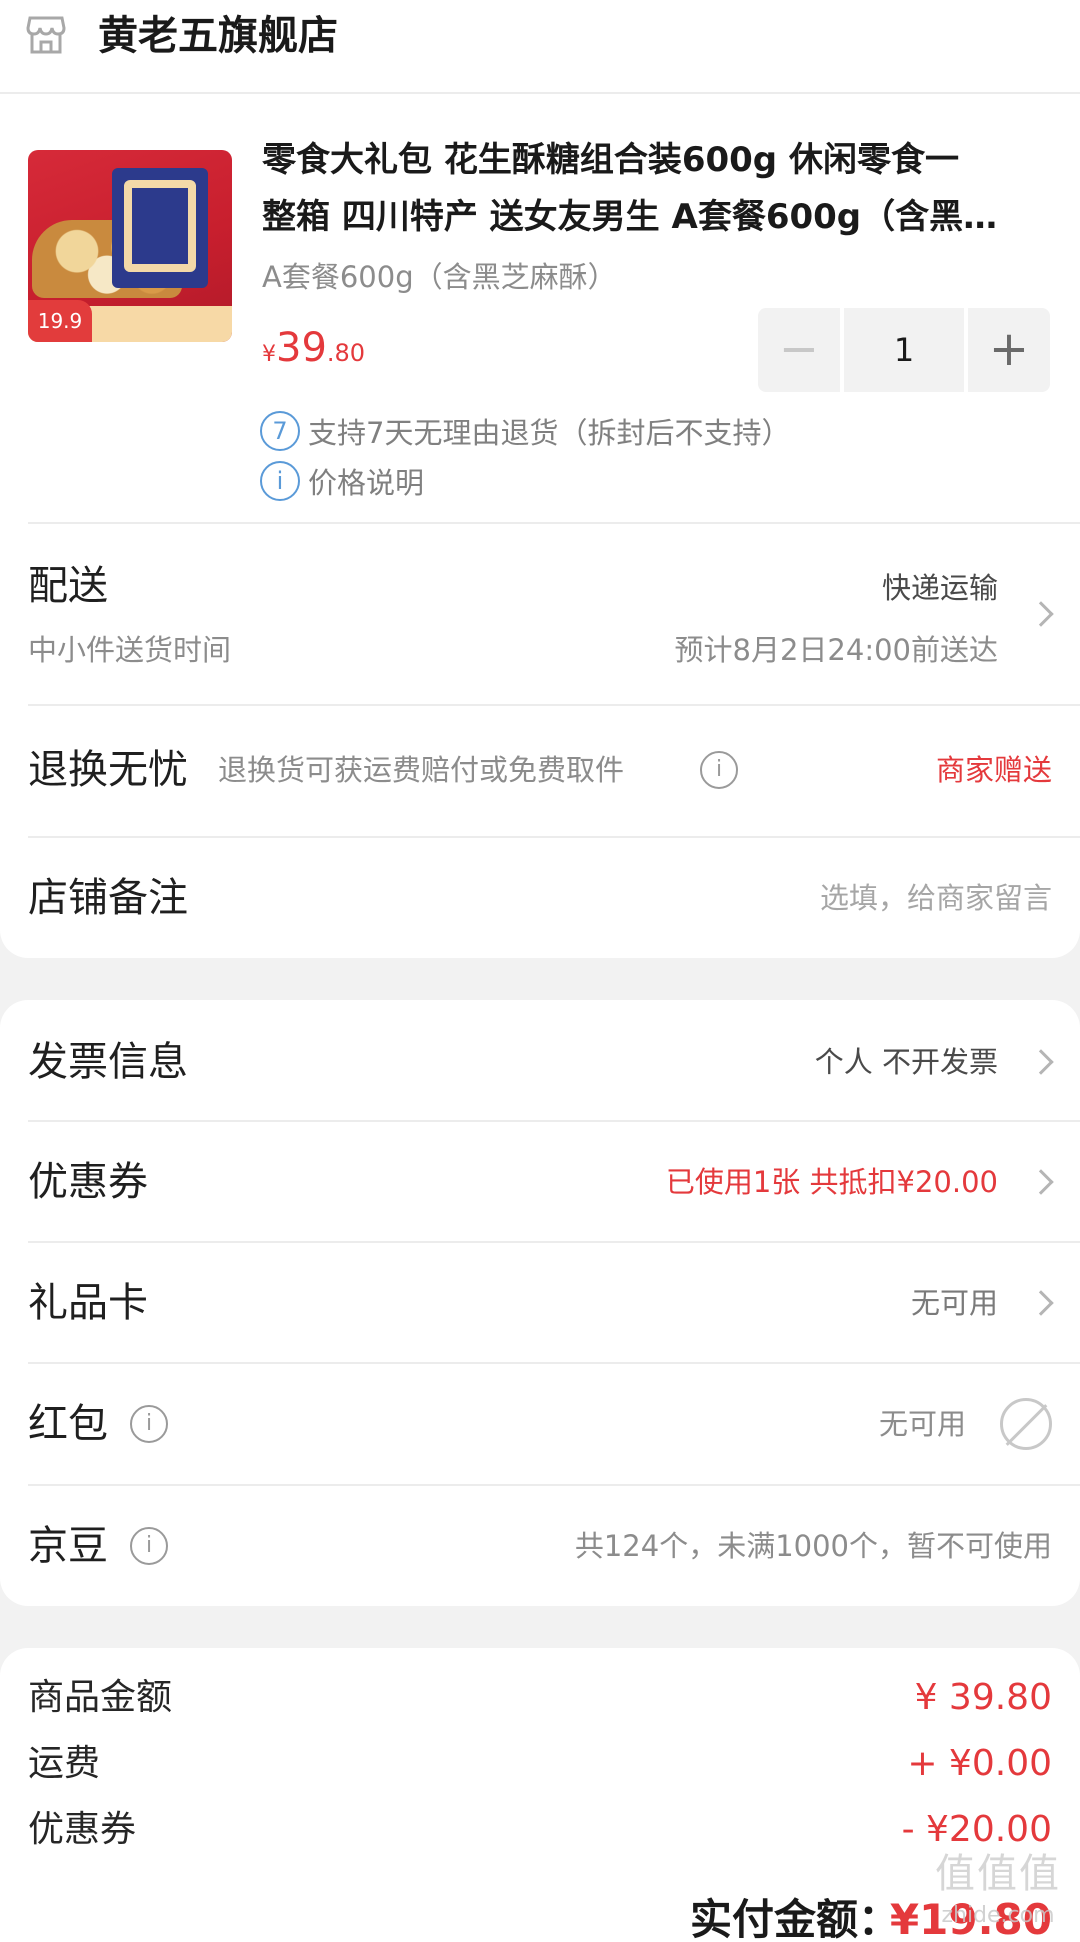  I want to click on service-price-note: i 价格说明, so click(342, 481).